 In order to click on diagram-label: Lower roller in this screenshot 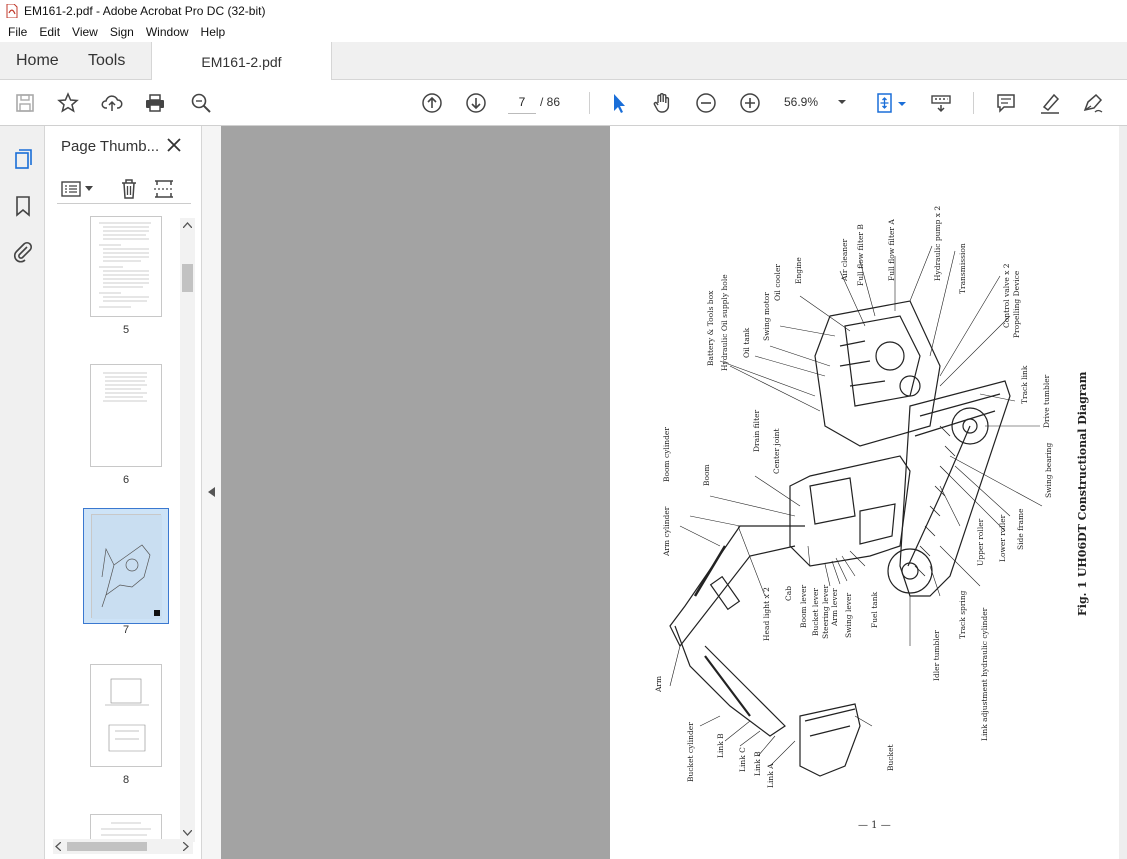, I will do `click(1002, 538)`.